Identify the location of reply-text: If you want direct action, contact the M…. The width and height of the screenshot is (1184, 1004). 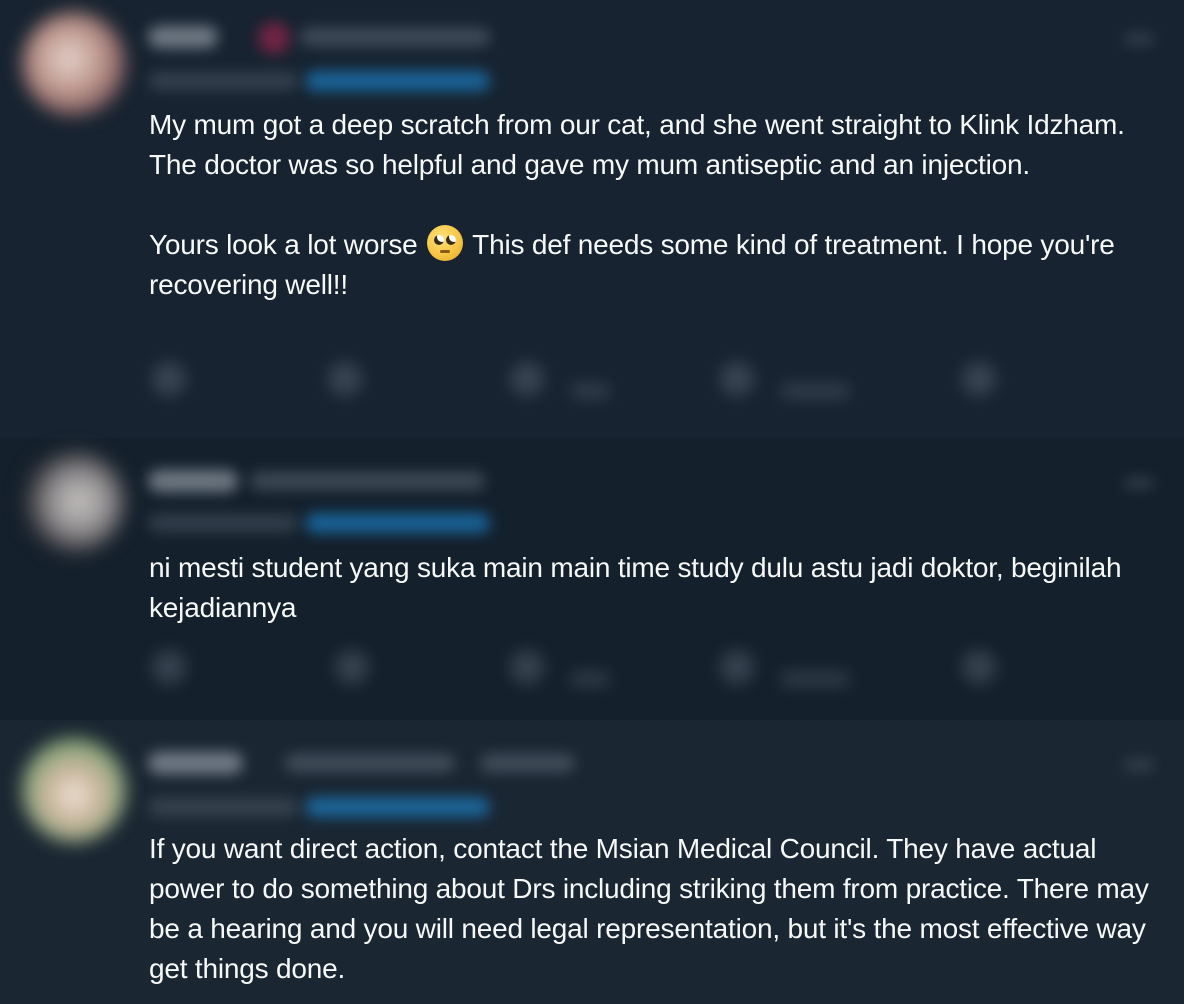
(654, 909).